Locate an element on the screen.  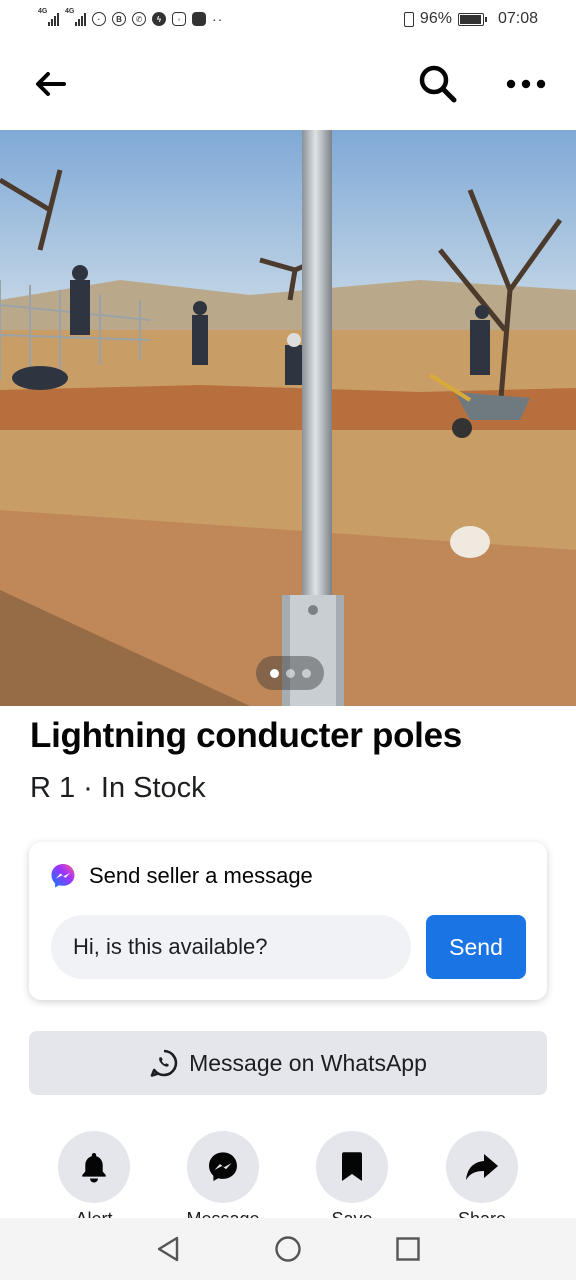
more-options-button is located at coordinates (526, 84).